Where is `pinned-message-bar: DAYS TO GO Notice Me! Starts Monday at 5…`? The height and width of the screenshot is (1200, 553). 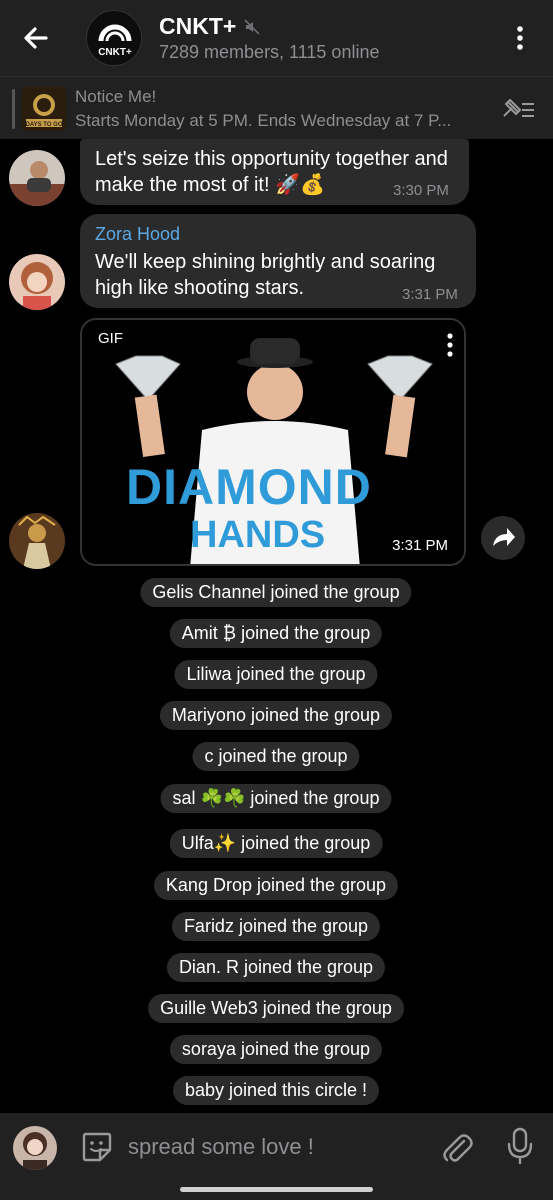 pinned-message-bar: DAYS TO GO Notice Me! Starts Monday at 5… is located at coordinates (276, 107).